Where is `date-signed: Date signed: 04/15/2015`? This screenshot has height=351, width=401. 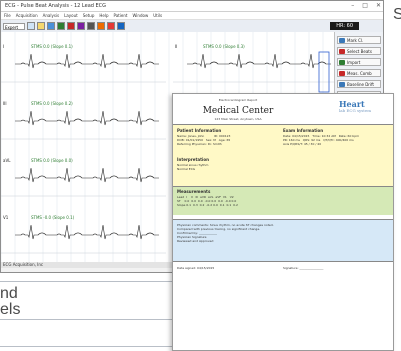
date-signed: Date signed: 04/15/2015 is located at coordinates (196, 268).